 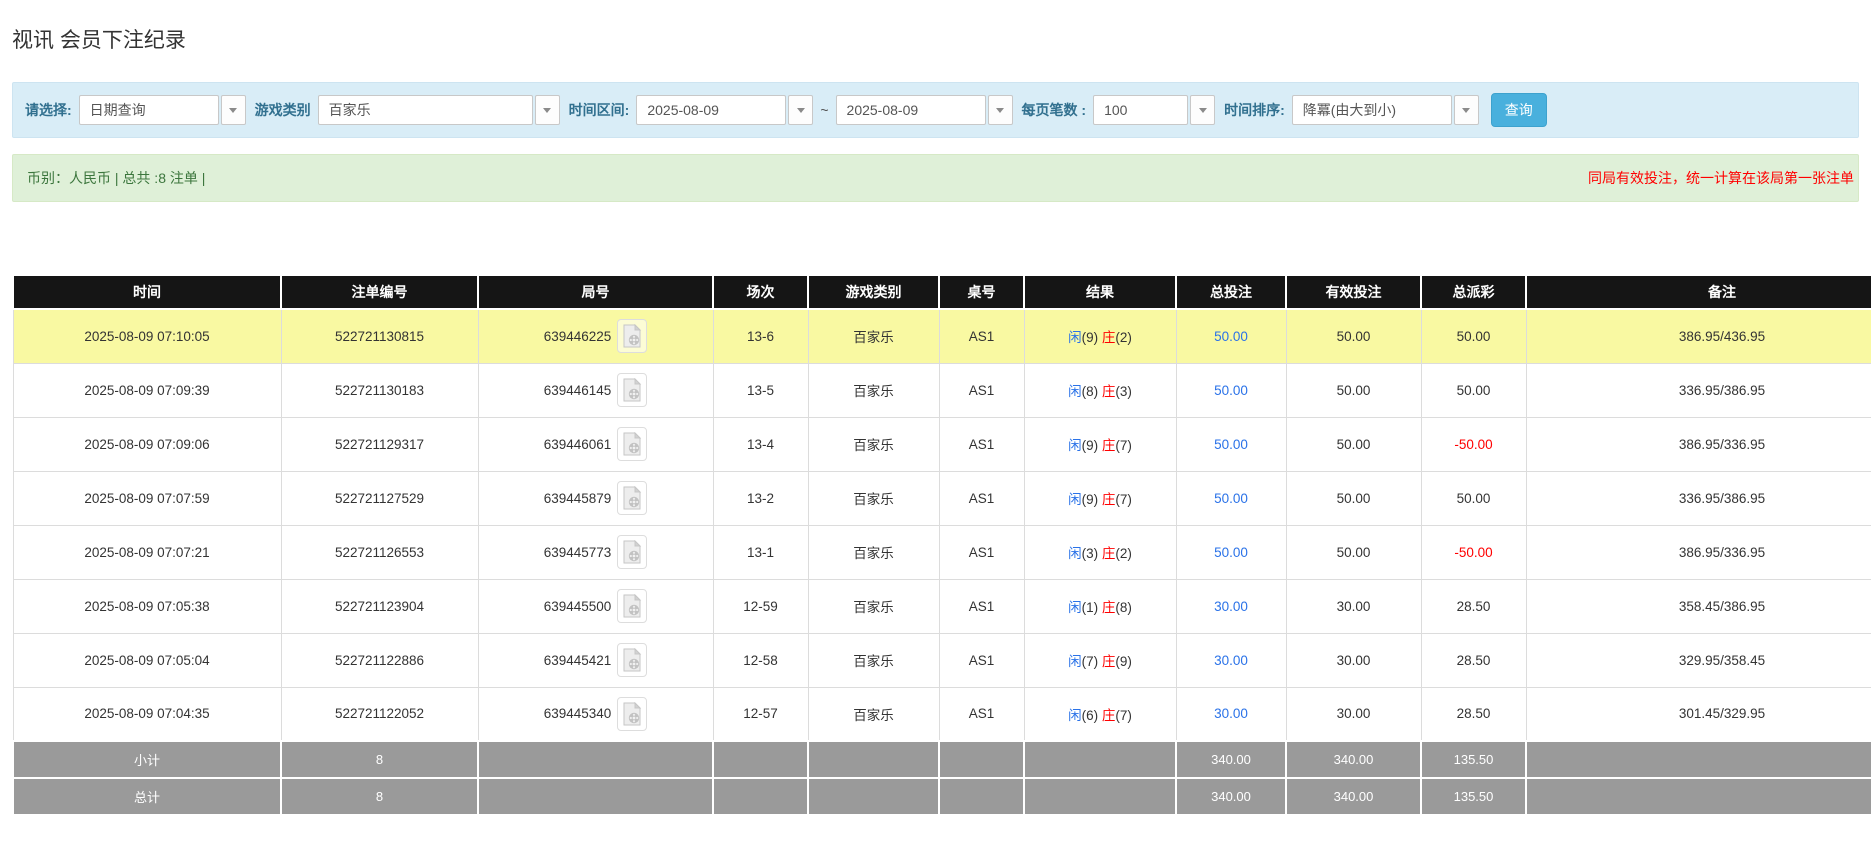 What do you see at coordinates (1100, 606) in the screenshot?
I see `cell-result: 闲(1) 庄(8)` at bounding box center [1100, 606].